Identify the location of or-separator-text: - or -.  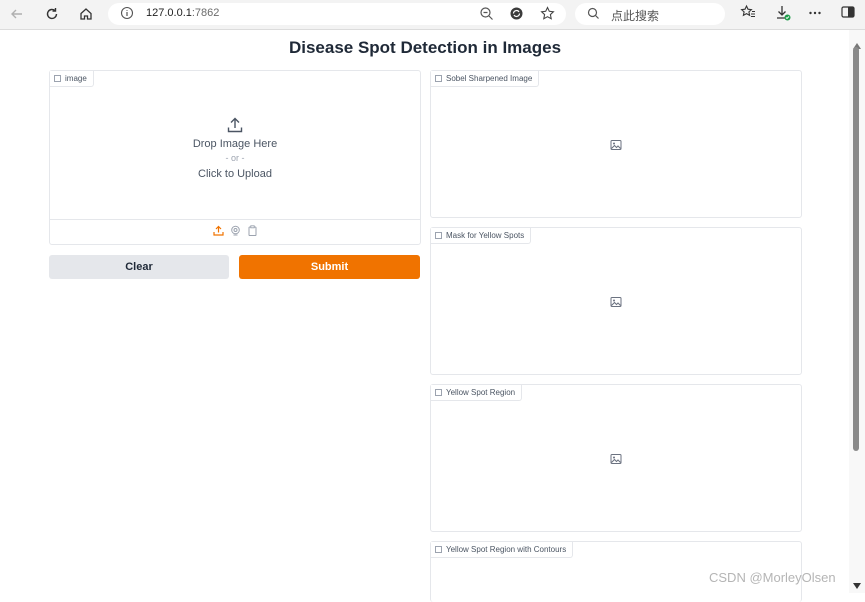
(235, 158).